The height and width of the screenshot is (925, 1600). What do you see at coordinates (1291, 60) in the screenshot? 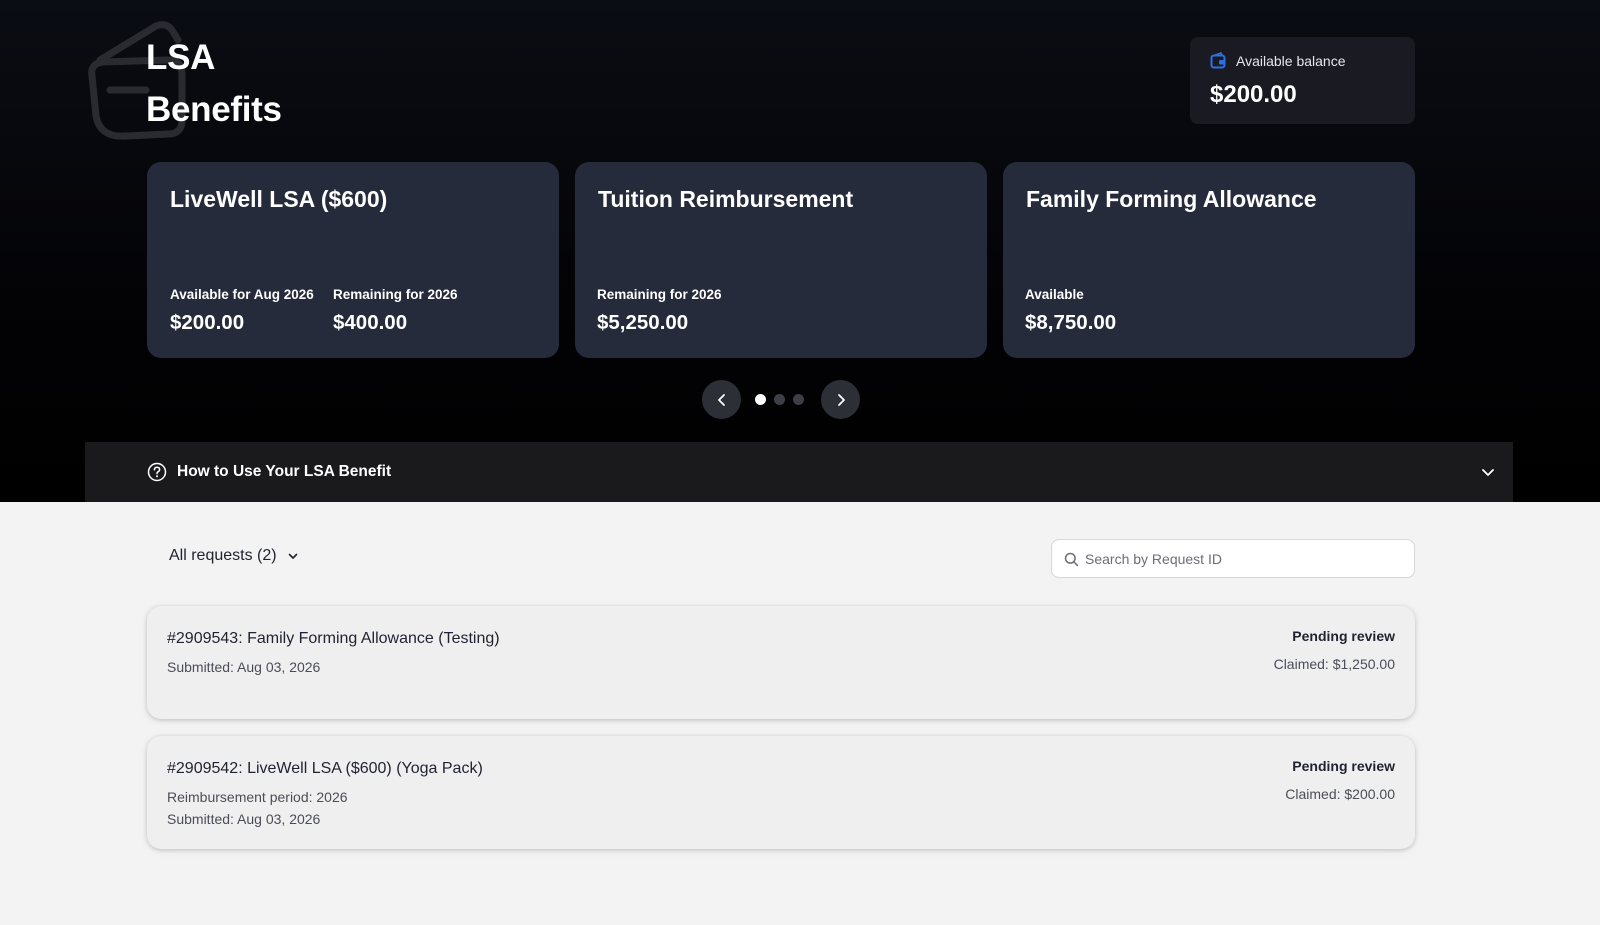
I see `available-balance-label: Available balance` at bounding box center [1291, 60].